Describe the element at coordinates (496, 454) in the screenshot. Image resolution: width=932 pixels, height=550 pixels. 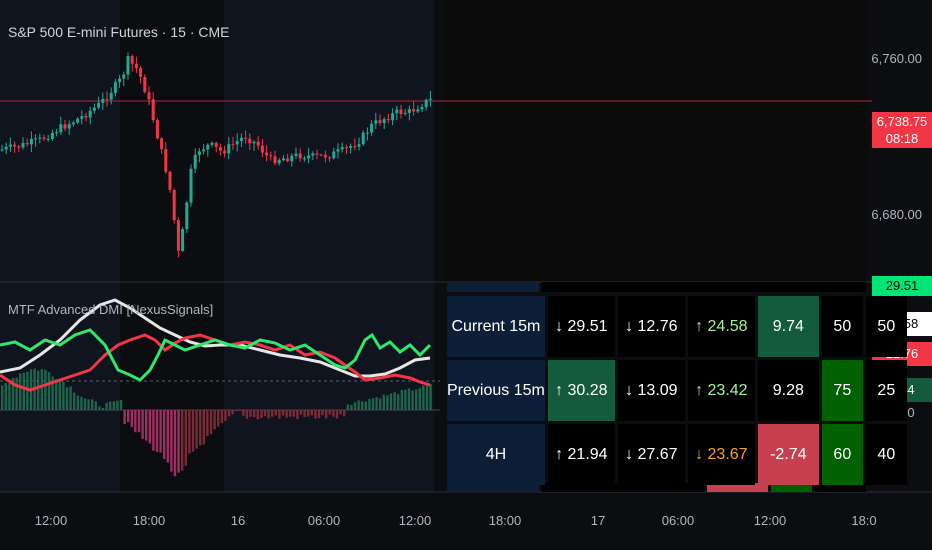
I see `timeframe-label: 4H` at that location.